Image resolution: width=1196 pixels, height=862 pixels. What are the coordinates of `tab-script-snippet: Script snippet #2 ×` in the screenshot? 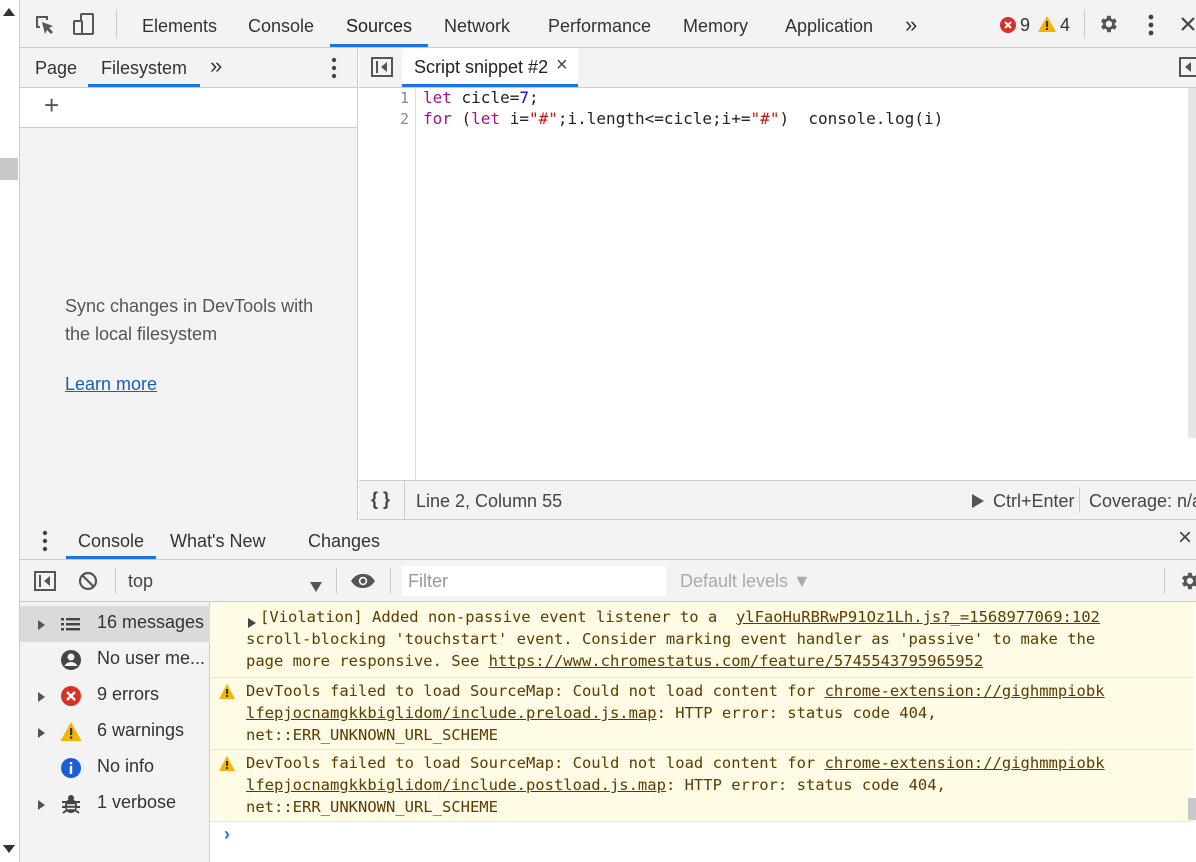 It's located at (490, 67).